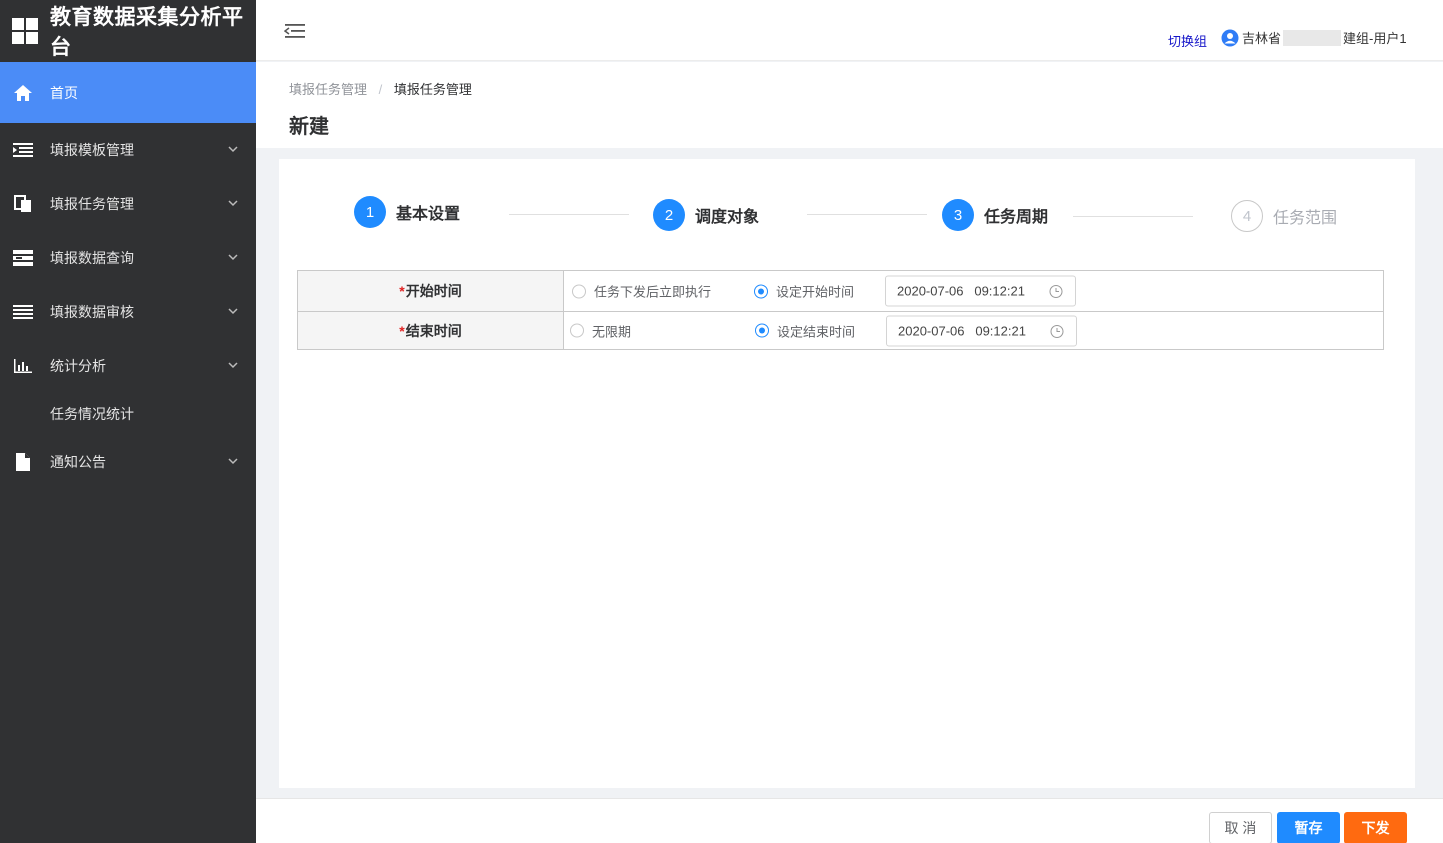  What do you see at coordinates (23, 312) in the screenshot?
I see `audit-icon` at bounding box center [23, 312].